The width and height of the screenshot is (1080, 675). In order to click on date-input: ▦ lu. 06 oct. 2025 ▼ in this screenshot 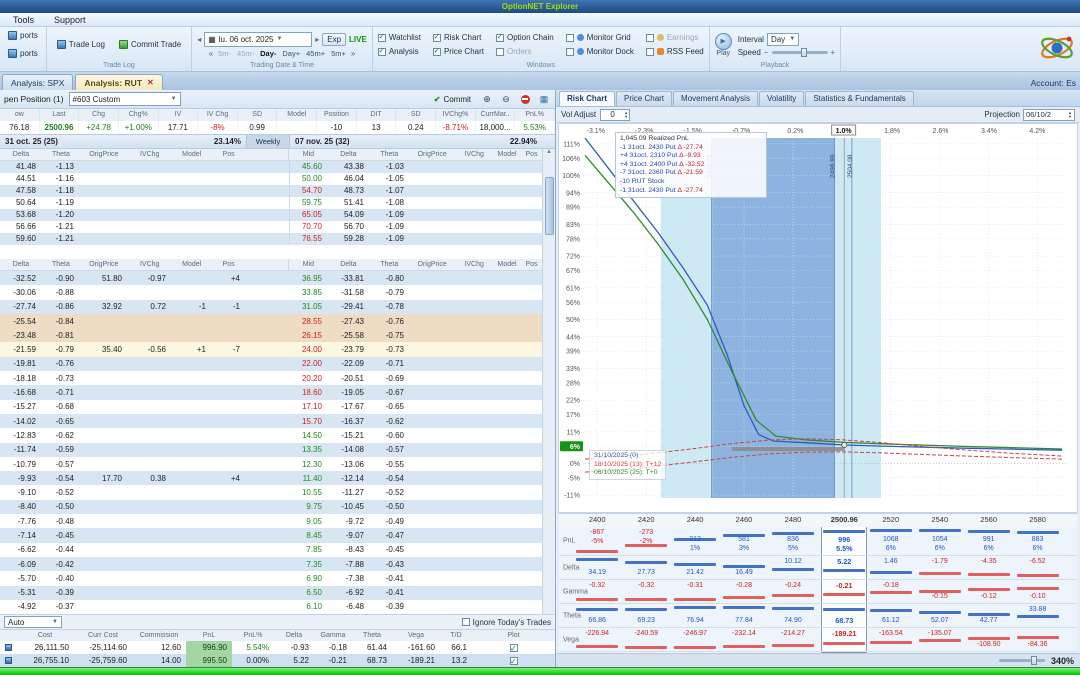, I will do `click(258, 39)`.